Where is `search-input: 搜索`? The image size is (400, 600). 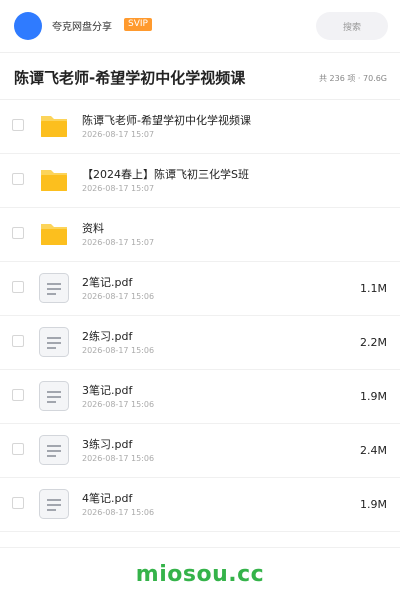 search-input: 搜索 is located at coordinates (352, 26).